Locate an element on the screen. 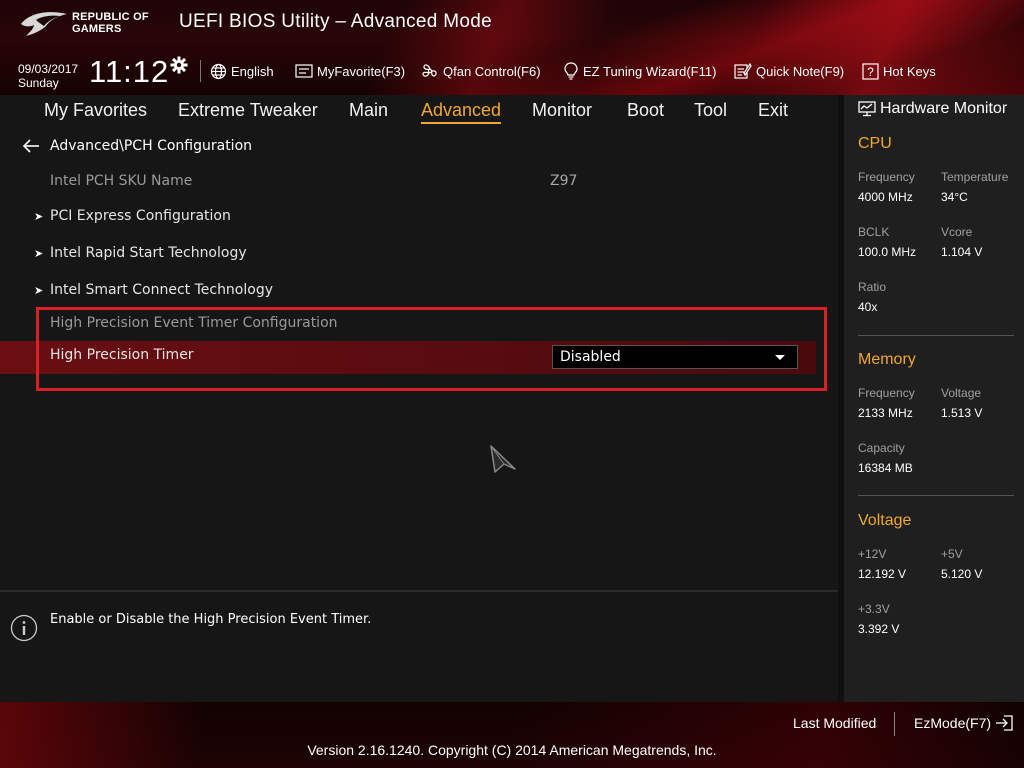 The image size is (1024, 768). sku-value: Z97 is located at coordinates (564, 181).